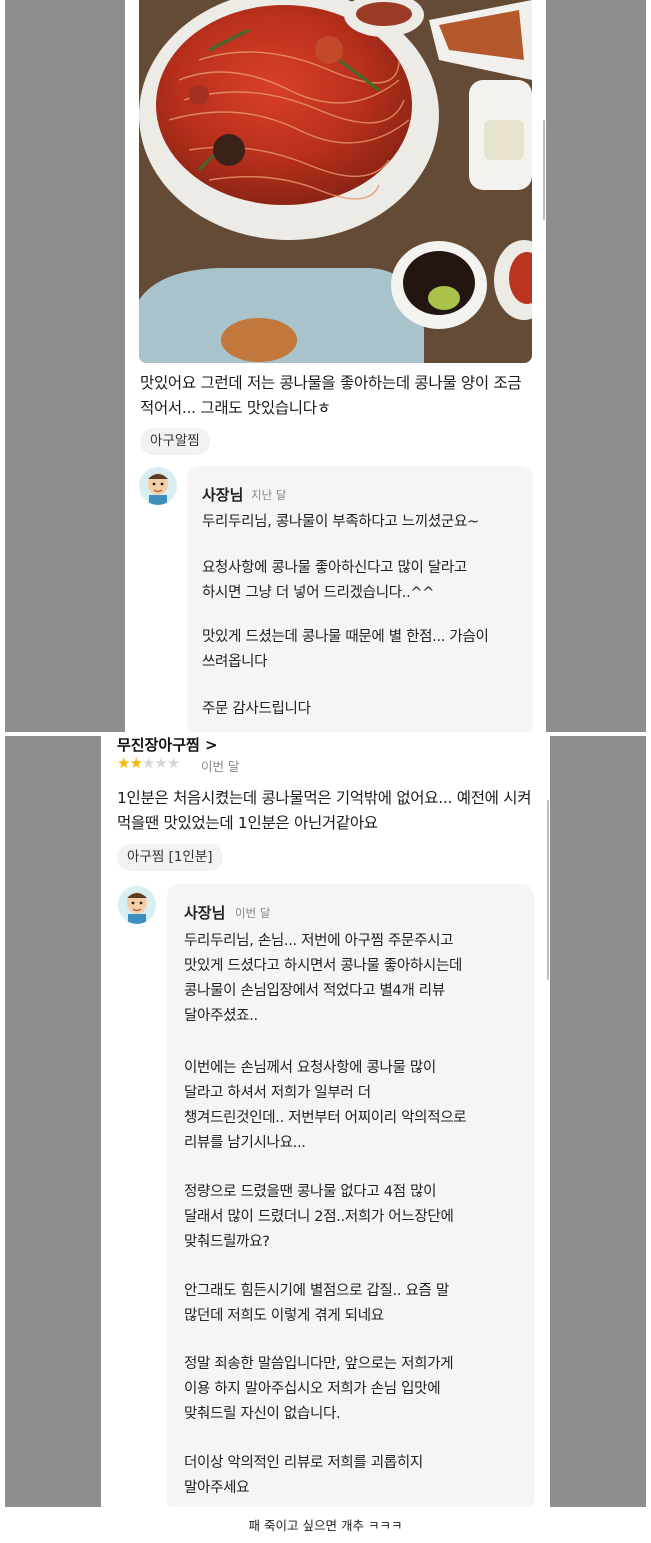  What do you see at coordinates (253, 913) in the screenshot?
I see `owner-reply-time: 이번 달` at bounding box center [253, 913].